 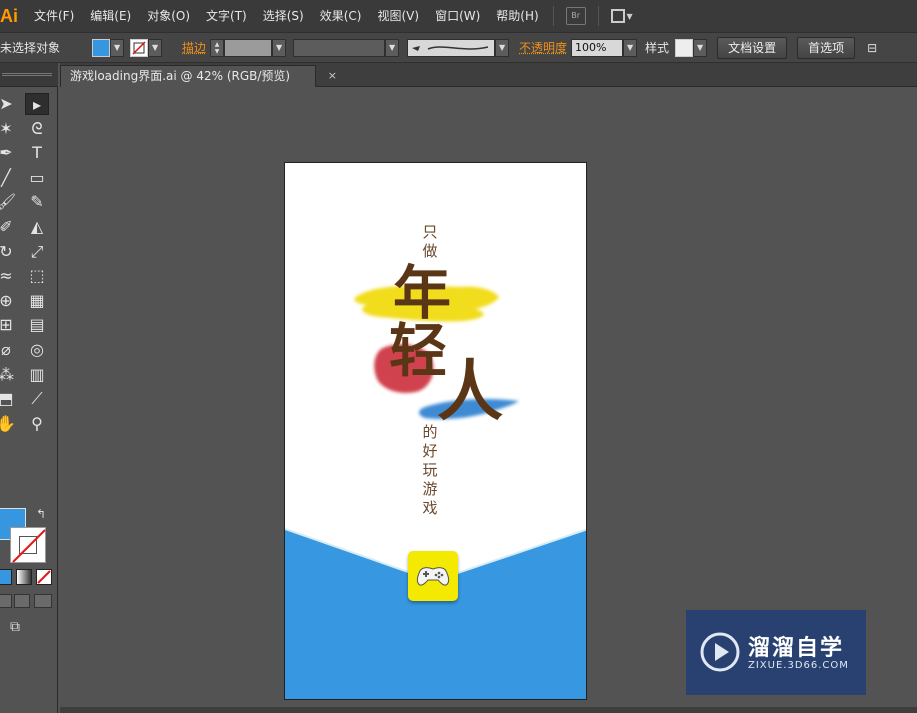 What do you see at coordinates (37, 325) in the screenshot?
I see `gradient-tool-icon: ▤` at bounding box center [37, 325].